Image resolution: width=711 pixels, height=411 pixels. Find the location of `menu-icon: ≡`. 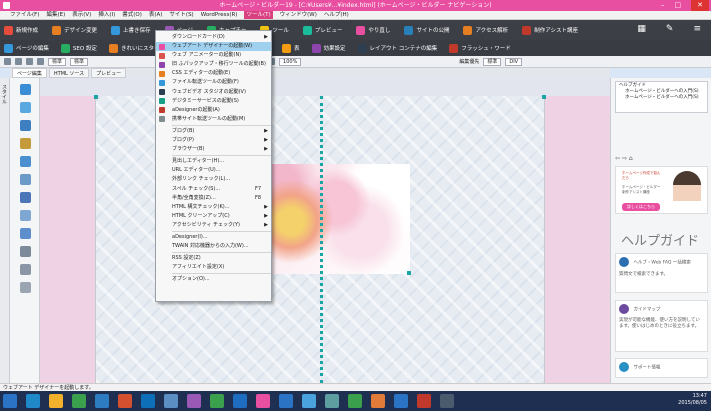

menu-icon: ≡ is located at coordinates (697, 29).